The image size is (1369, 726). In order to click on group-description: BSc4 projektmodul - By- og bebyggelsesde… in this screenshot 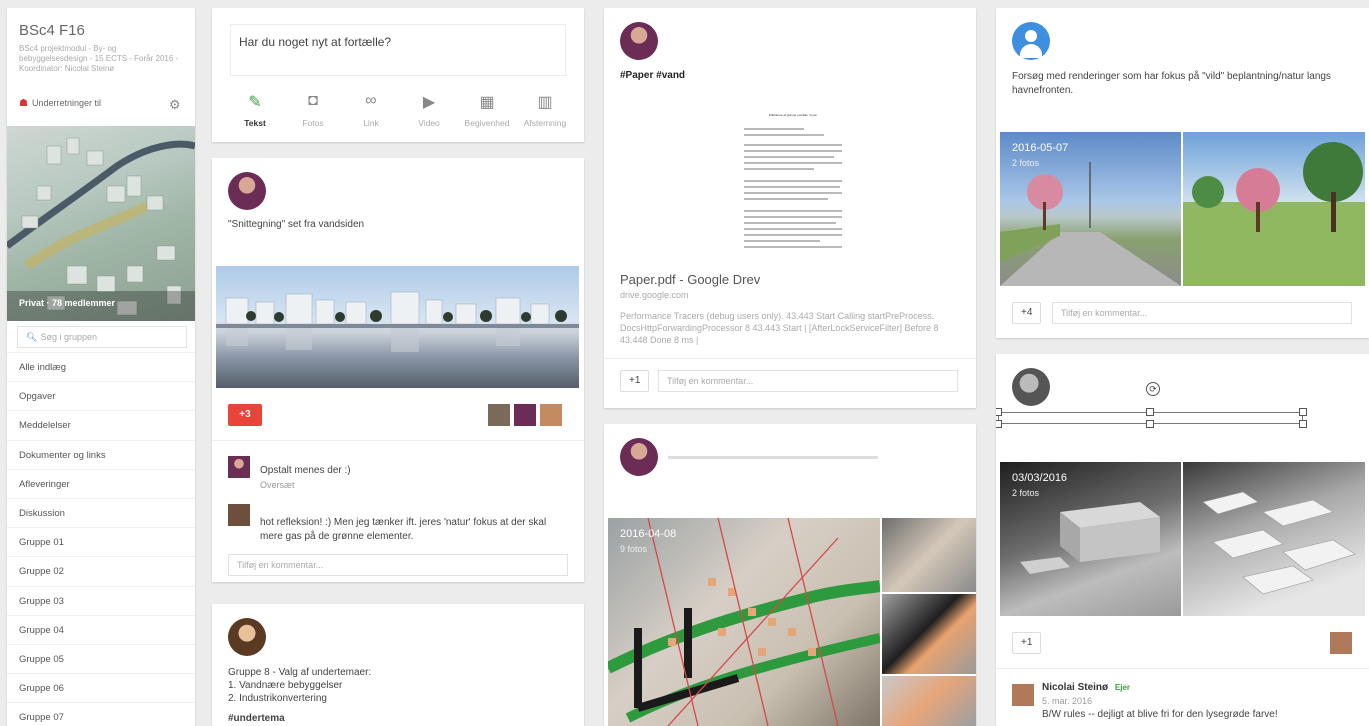, I will do `click(99, 58)`.